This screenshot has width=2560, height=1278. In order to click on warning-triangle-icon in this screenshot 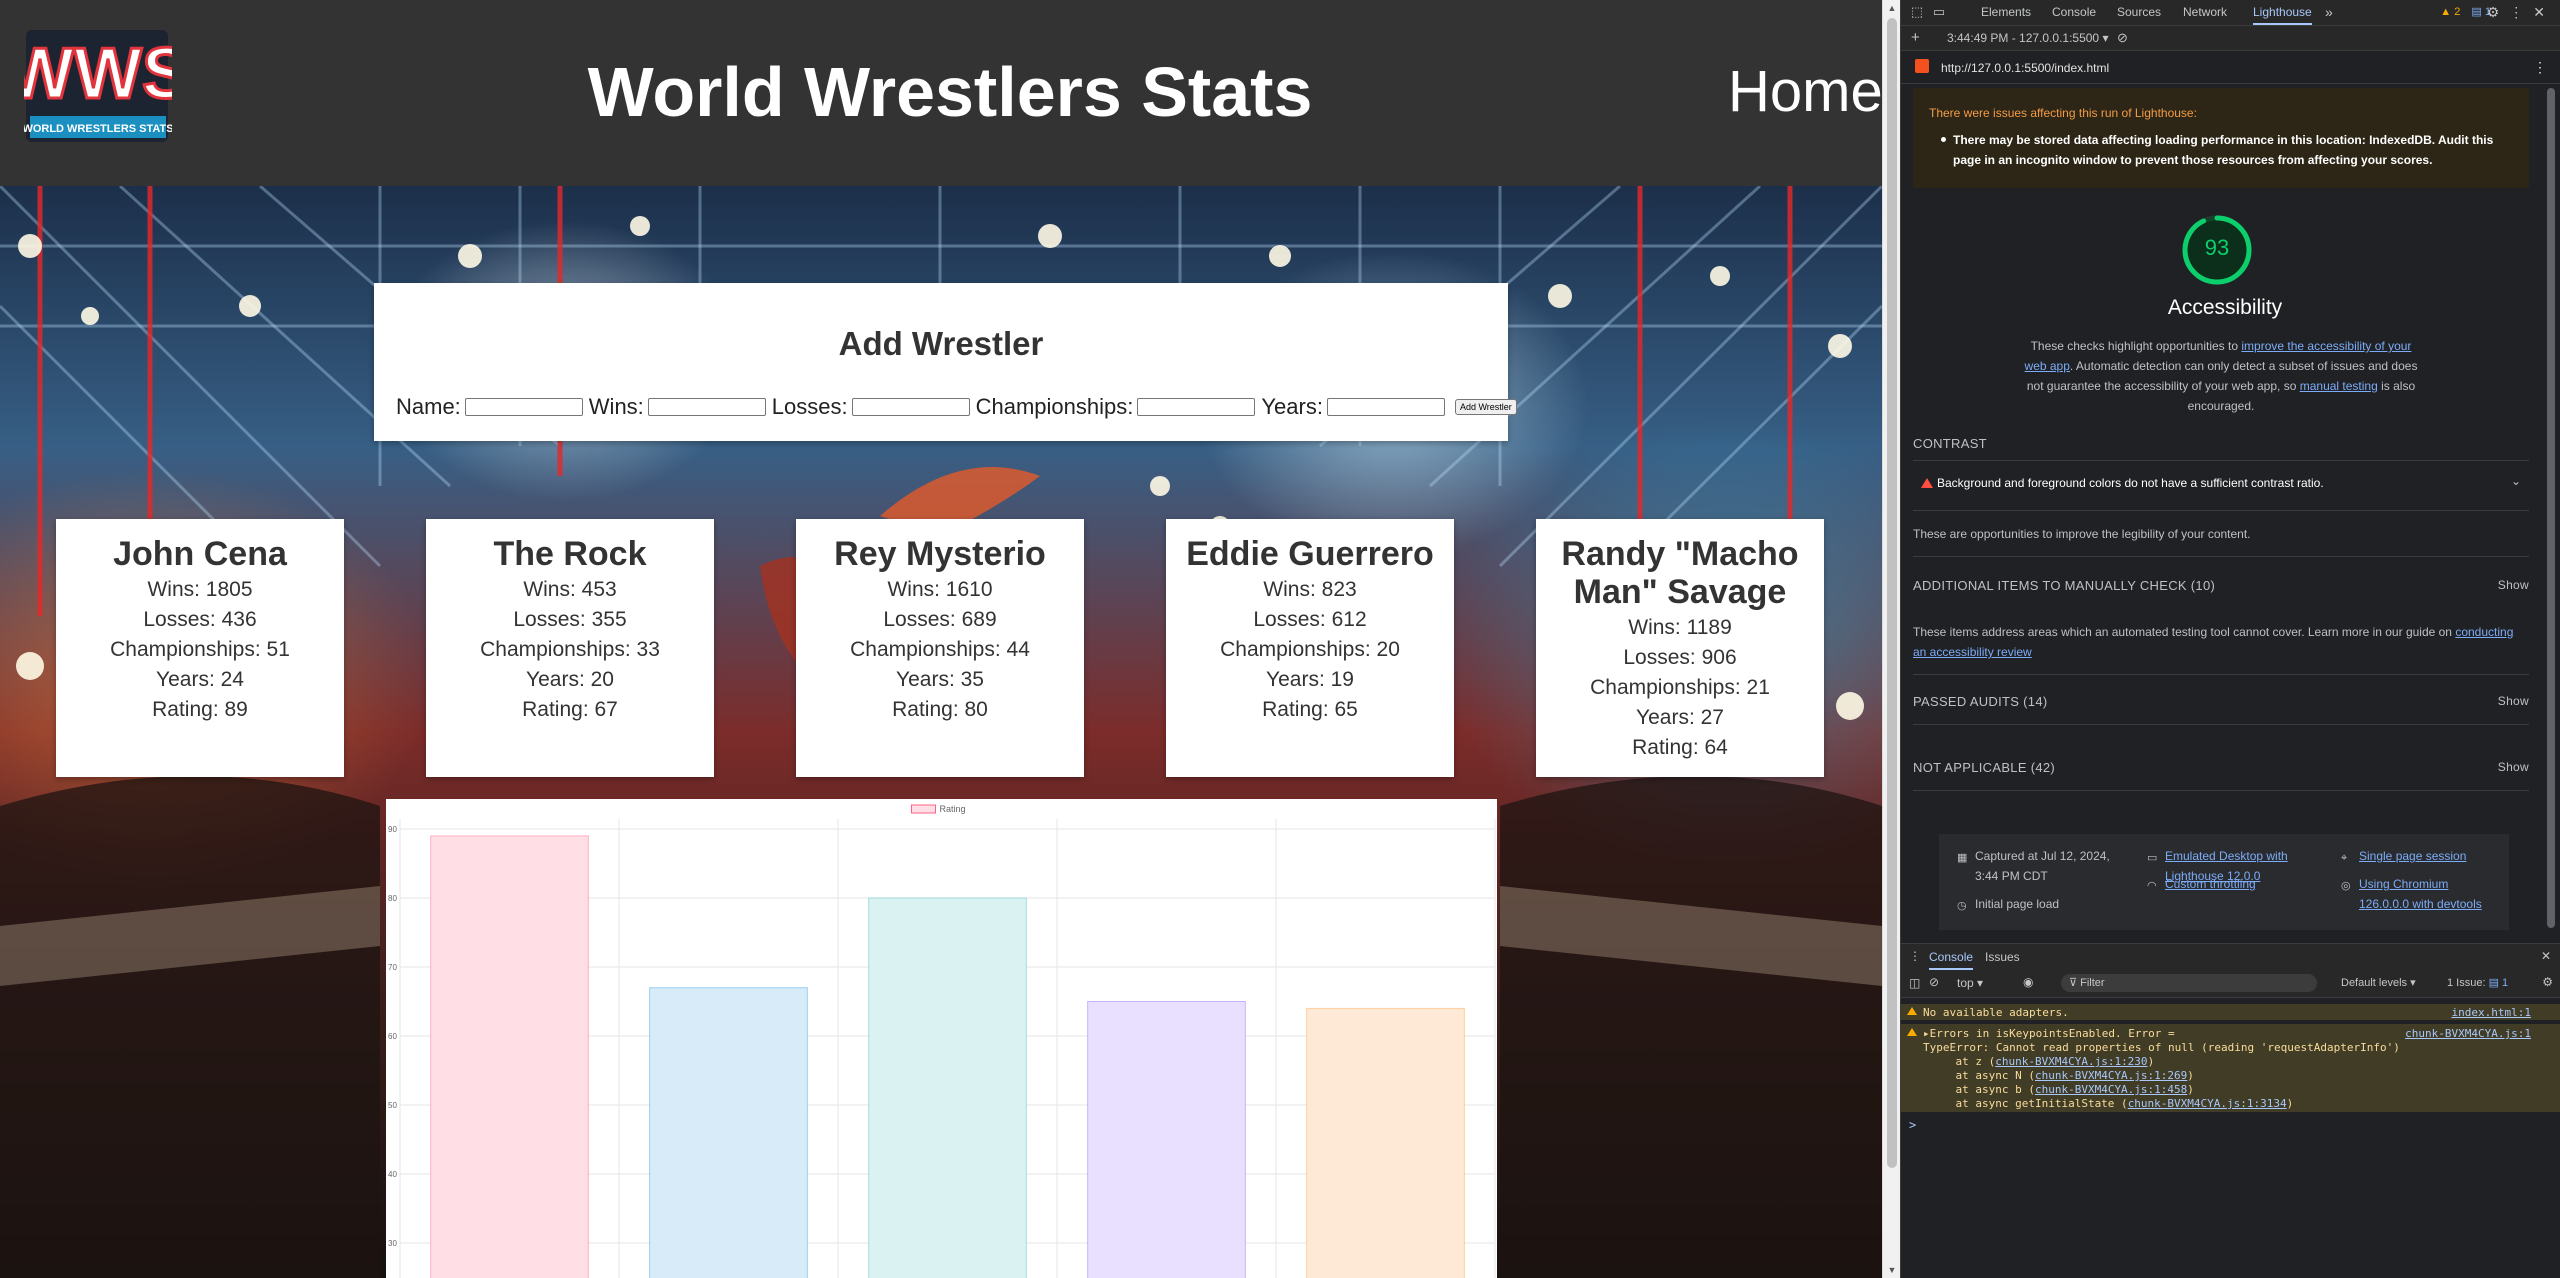, I will do `click(1912, 1032)`.